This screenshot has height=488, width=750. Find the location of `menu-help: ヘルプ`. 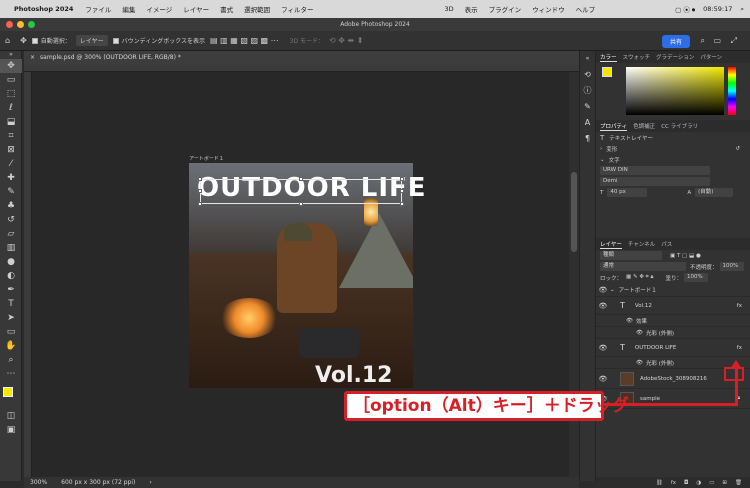

menu-help: ヘルプ is located at coordinates (586, 9).